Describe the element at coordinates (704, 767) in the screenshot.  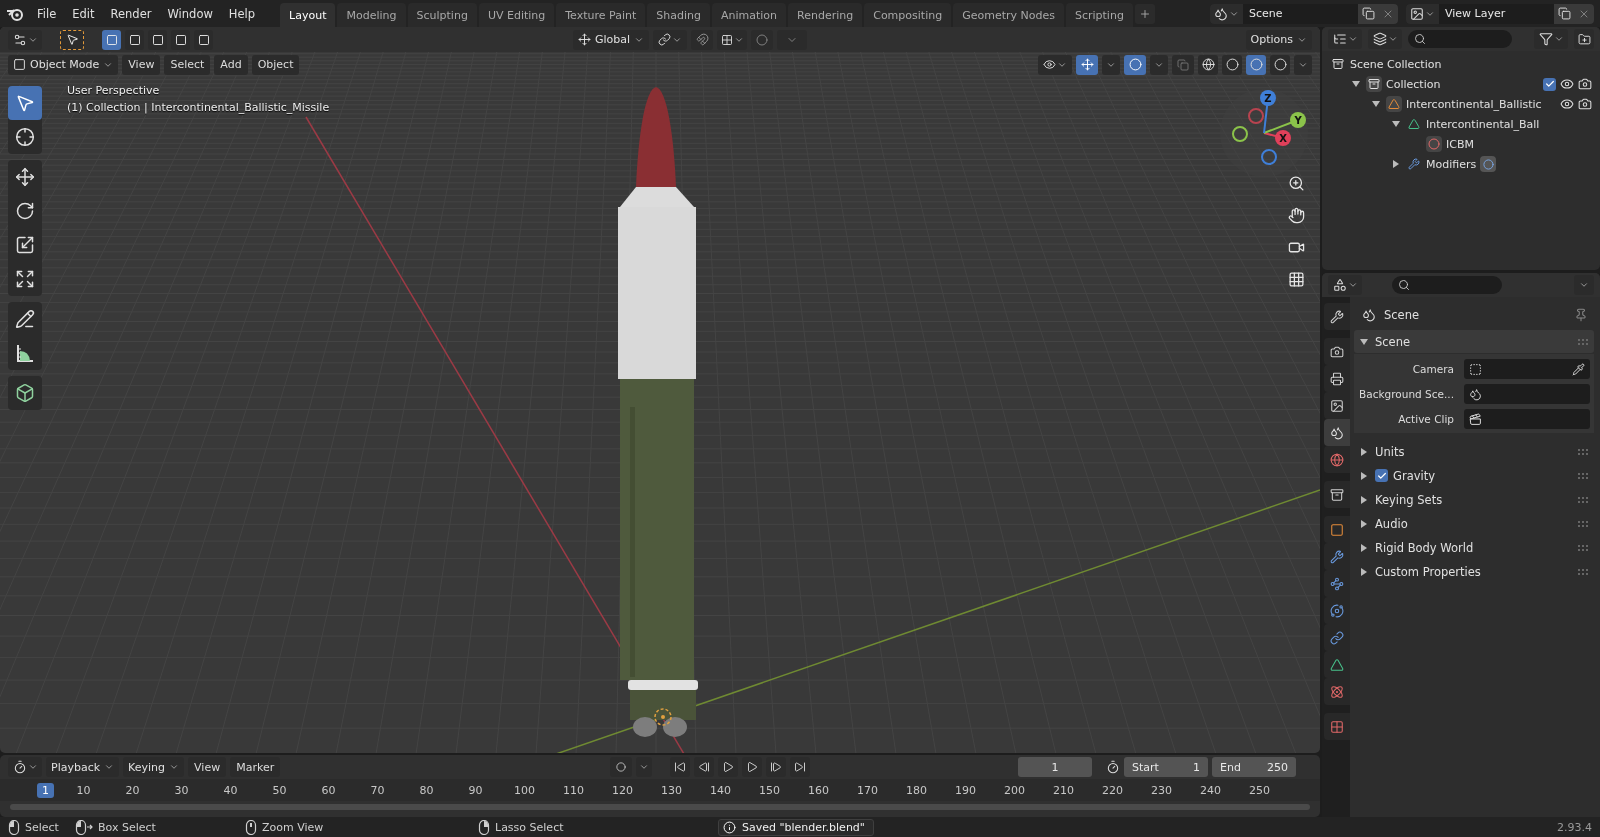
I see `previous-key-button` at that location.